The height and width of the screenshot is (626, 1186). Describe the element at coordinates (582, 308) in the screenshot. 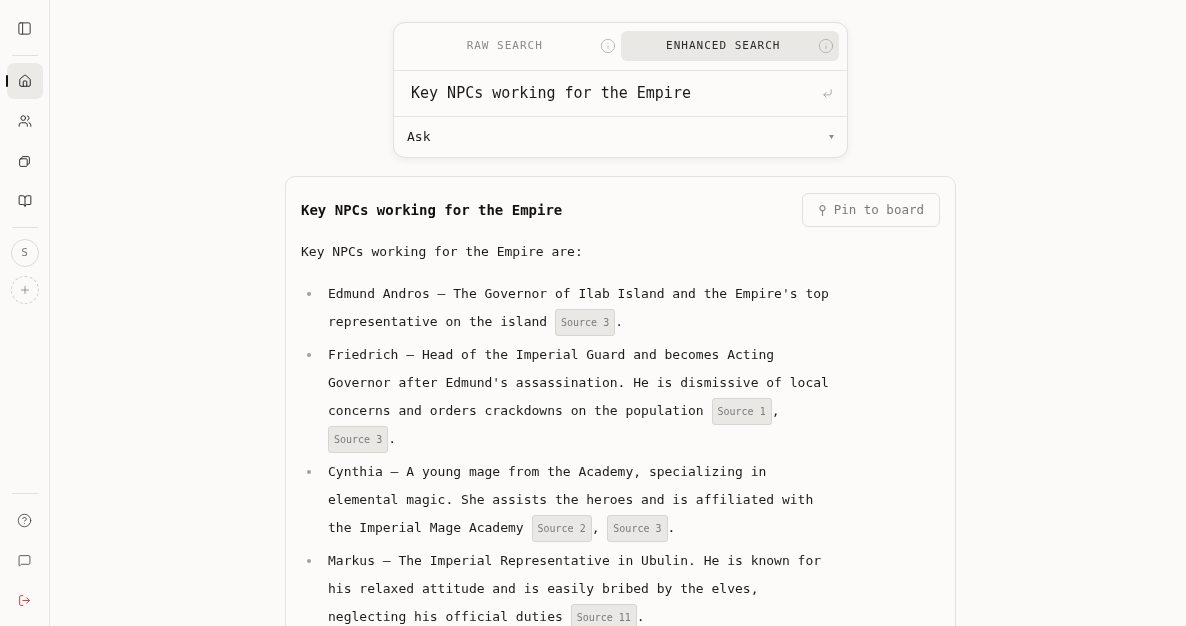

I see `list-item-text: Edmund Andros — The Governor of Ilab Island and the Empire's top representative on the island Source 3 .` at that location.